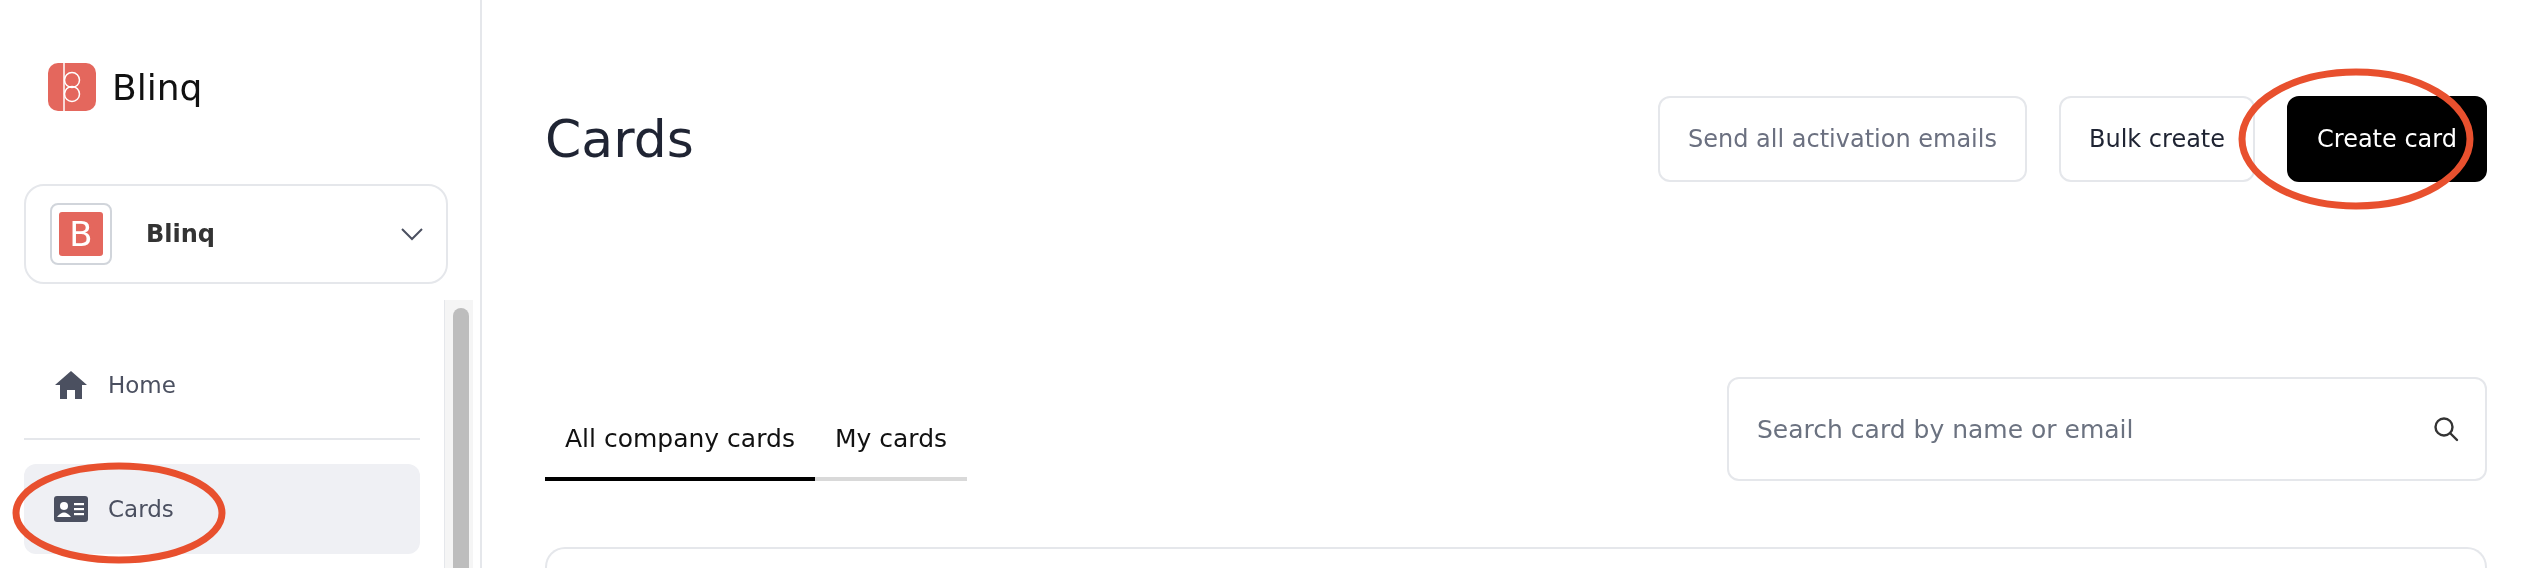  What do you see at coordinates (71, 385) in the screenshot?
I see `home-icon` at bounding box center [71, 385].